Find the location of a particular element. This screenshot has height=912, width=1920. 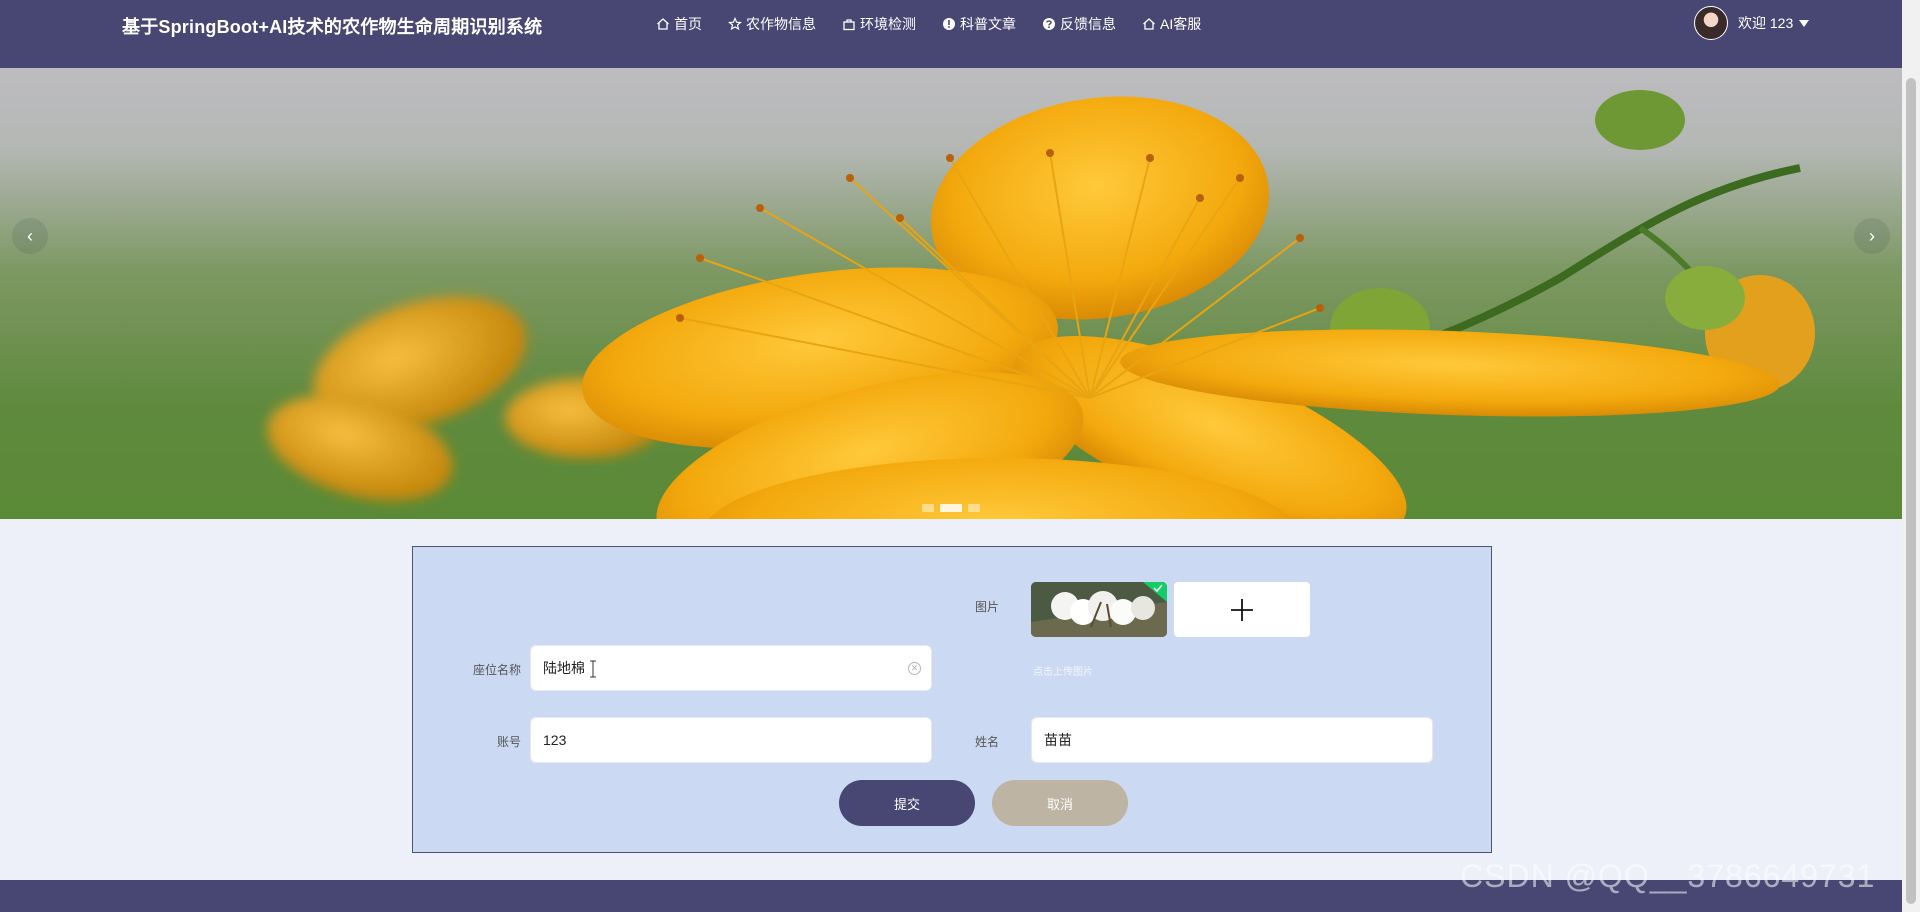

nav-home: 首页 is located at coordinates (679, 24).